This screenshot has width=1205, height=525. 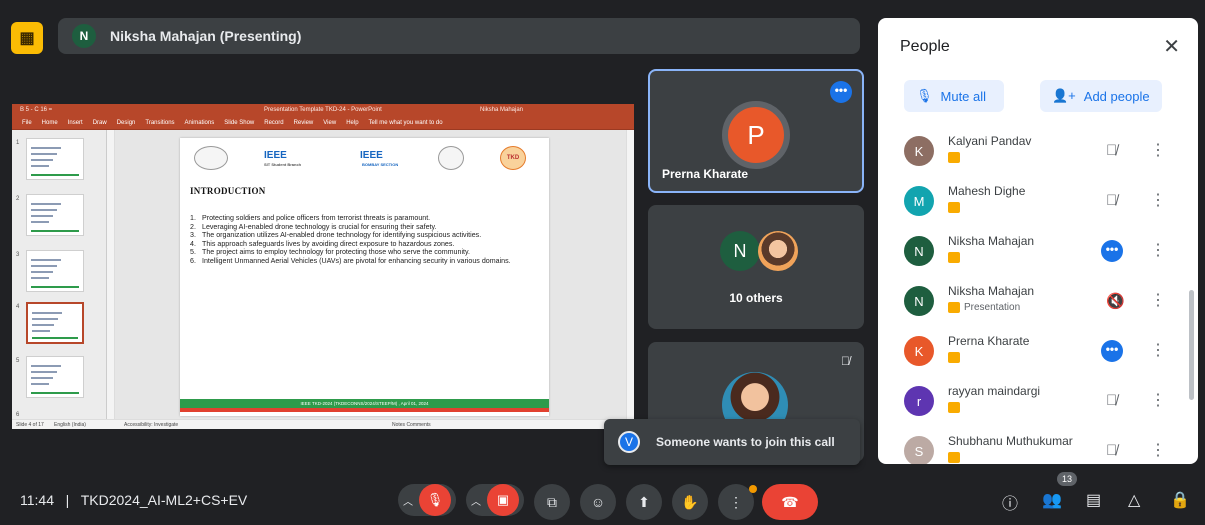 What do you see at coordinates (598, 502) in the screenshot?
I see `emoji-icon: ☺` at bounding box center [598, 502].